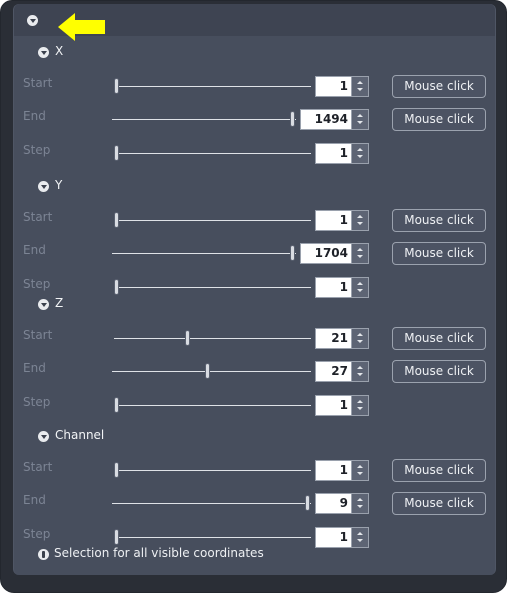 Image resolution: width=507 pixels, height=593 pixels. What do you see at coordinates (212, 338) in the screenshot?
I see `section-z-start-slider-track` at bounding box center [212, 338].